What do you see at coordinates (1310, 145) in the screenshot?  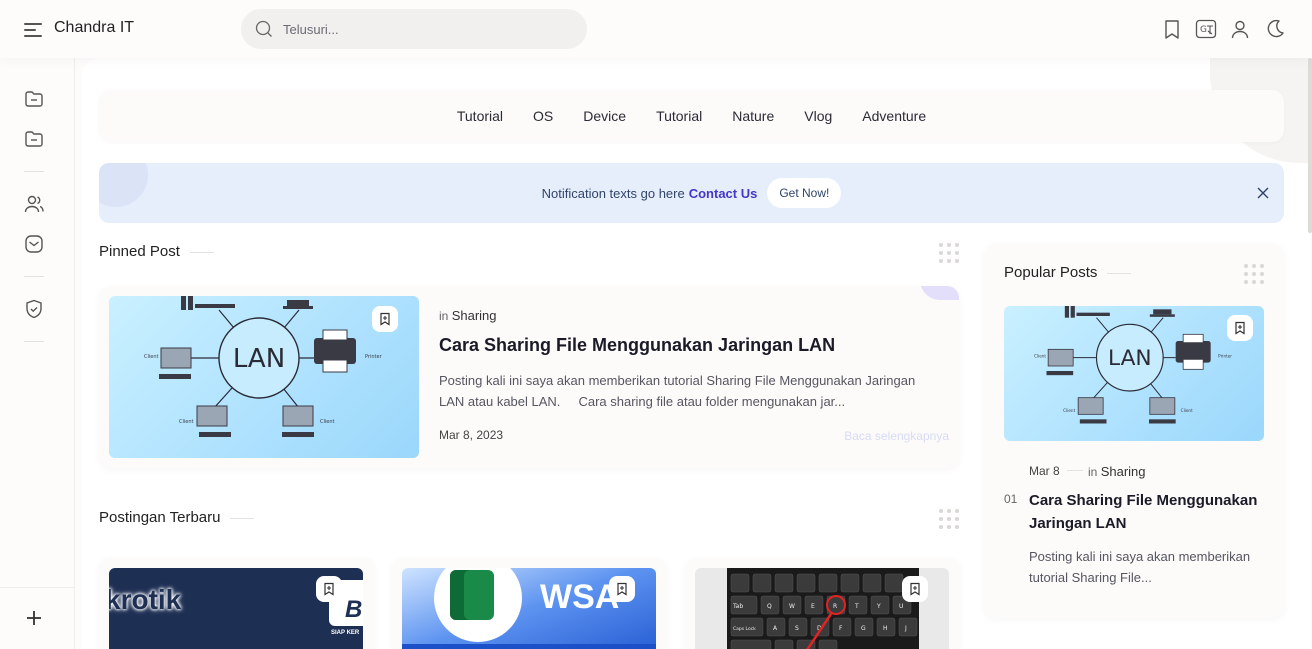 I see `scrollbar-thumb` at bounding box center [1310, 145].